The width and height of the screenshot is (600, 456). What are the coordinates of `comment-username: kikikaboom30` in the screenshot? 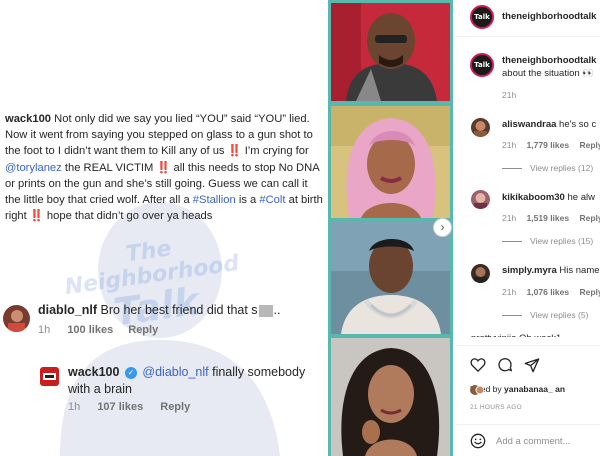 It's located at (533, 197).